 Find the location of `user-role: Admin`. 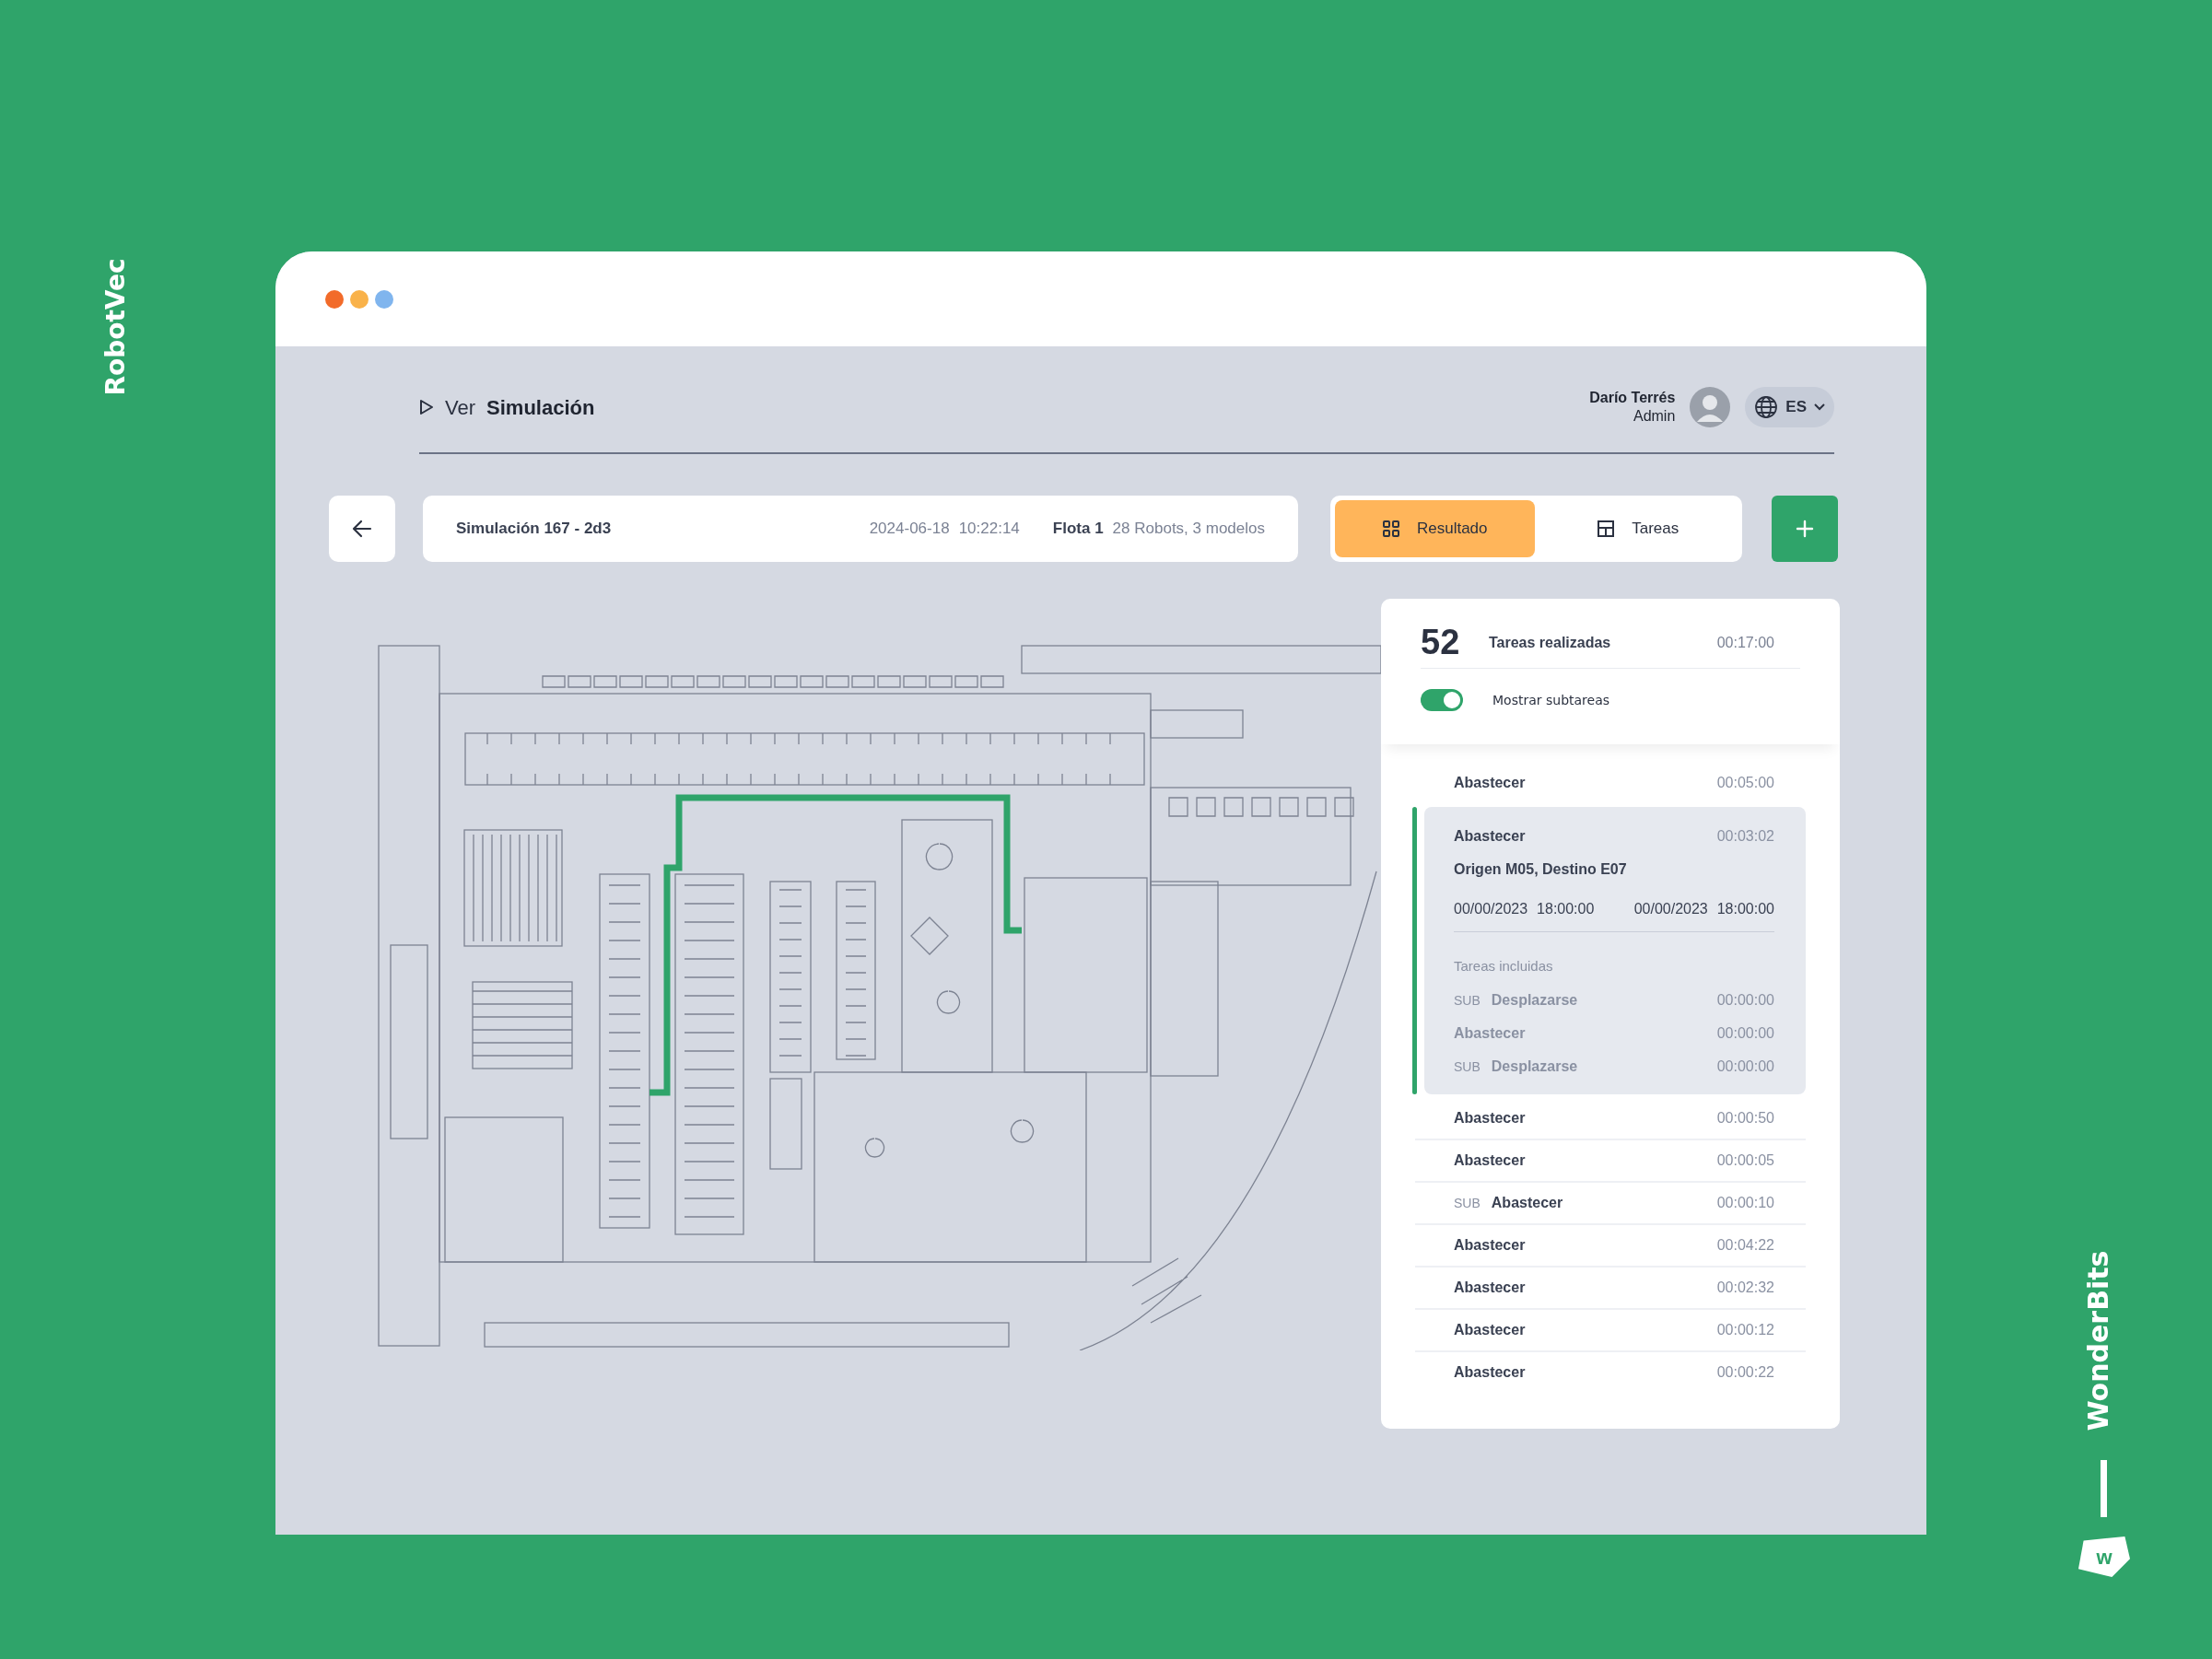

user-role: Admin is located at coordinates (1654, 416).